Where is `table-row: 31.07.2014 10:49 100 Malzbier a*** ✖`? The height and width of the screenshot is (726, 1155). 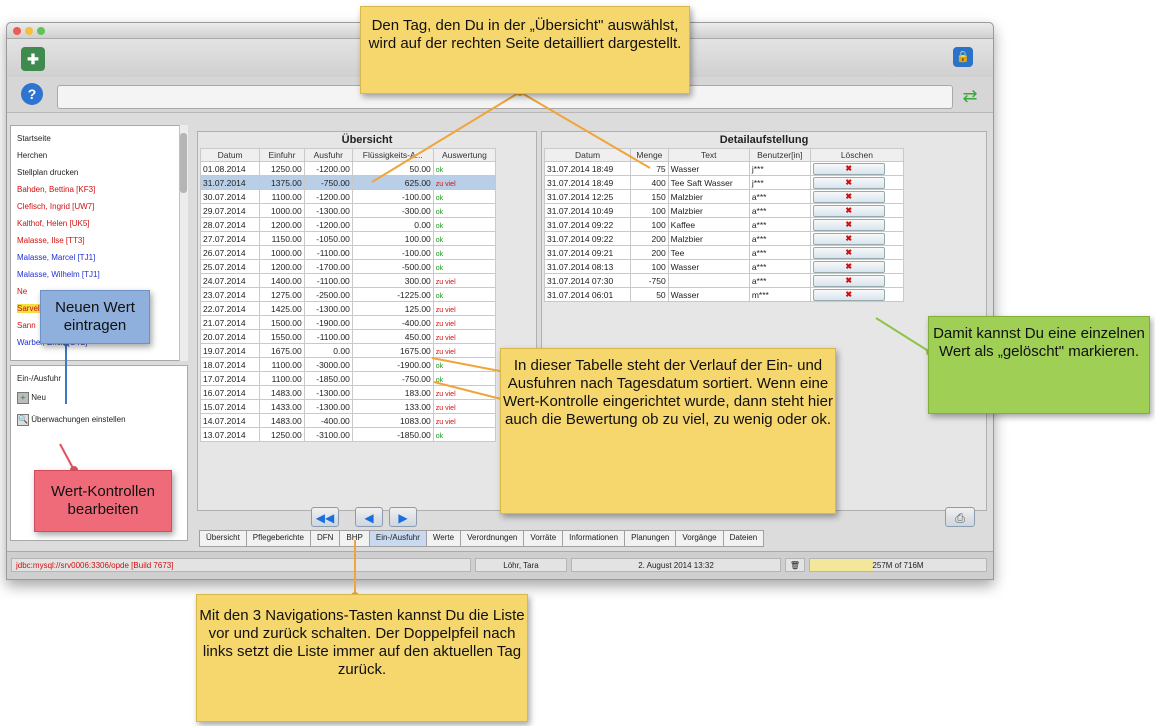
table-row: 31.07.2014 10:49 100 Malzbier a*** ✖ is located at coordinates (724, 210).